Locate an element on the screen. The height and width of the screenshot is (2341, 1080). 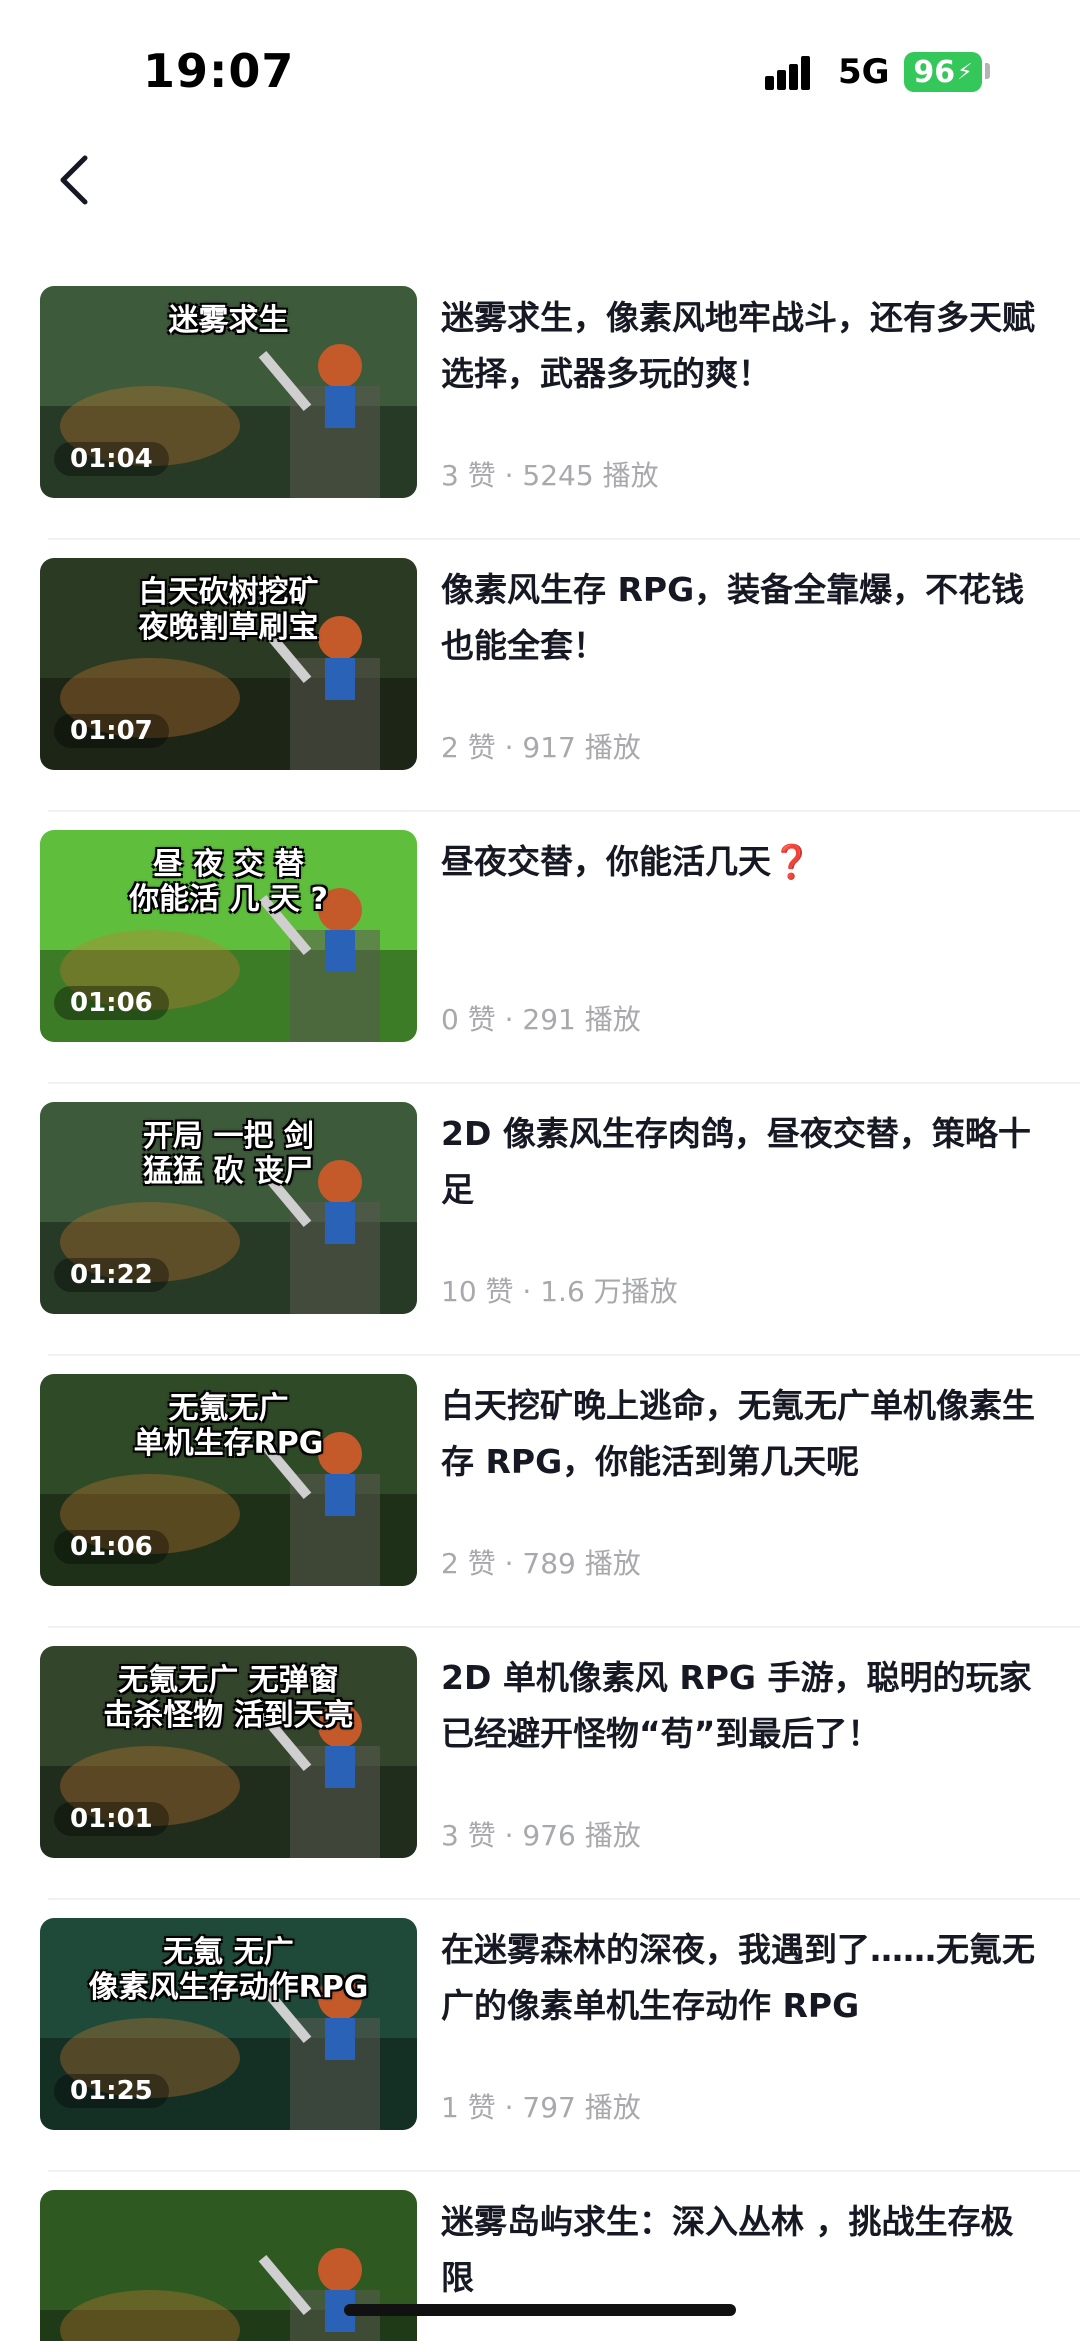
video-title: 迷雾求生，像素风地牢战斗，还有多天赋选择，武器多玩的爽！ is located at coordinates (741, 346).